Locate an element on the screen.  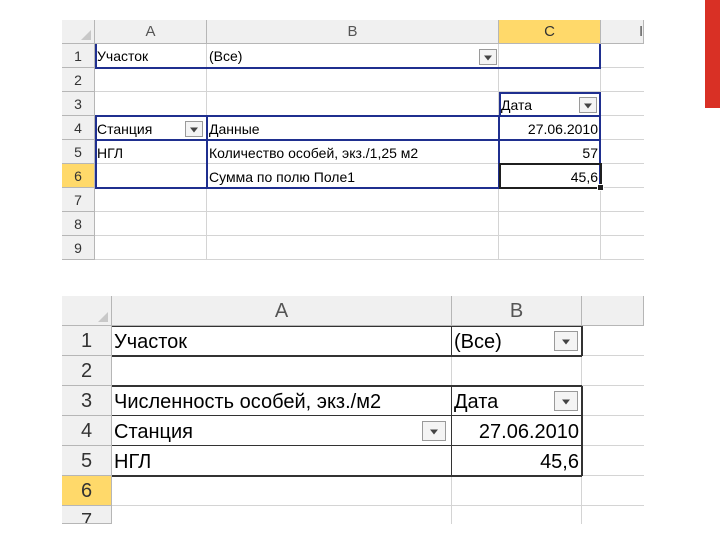
fill-handle is located at coordinates (600, 187).